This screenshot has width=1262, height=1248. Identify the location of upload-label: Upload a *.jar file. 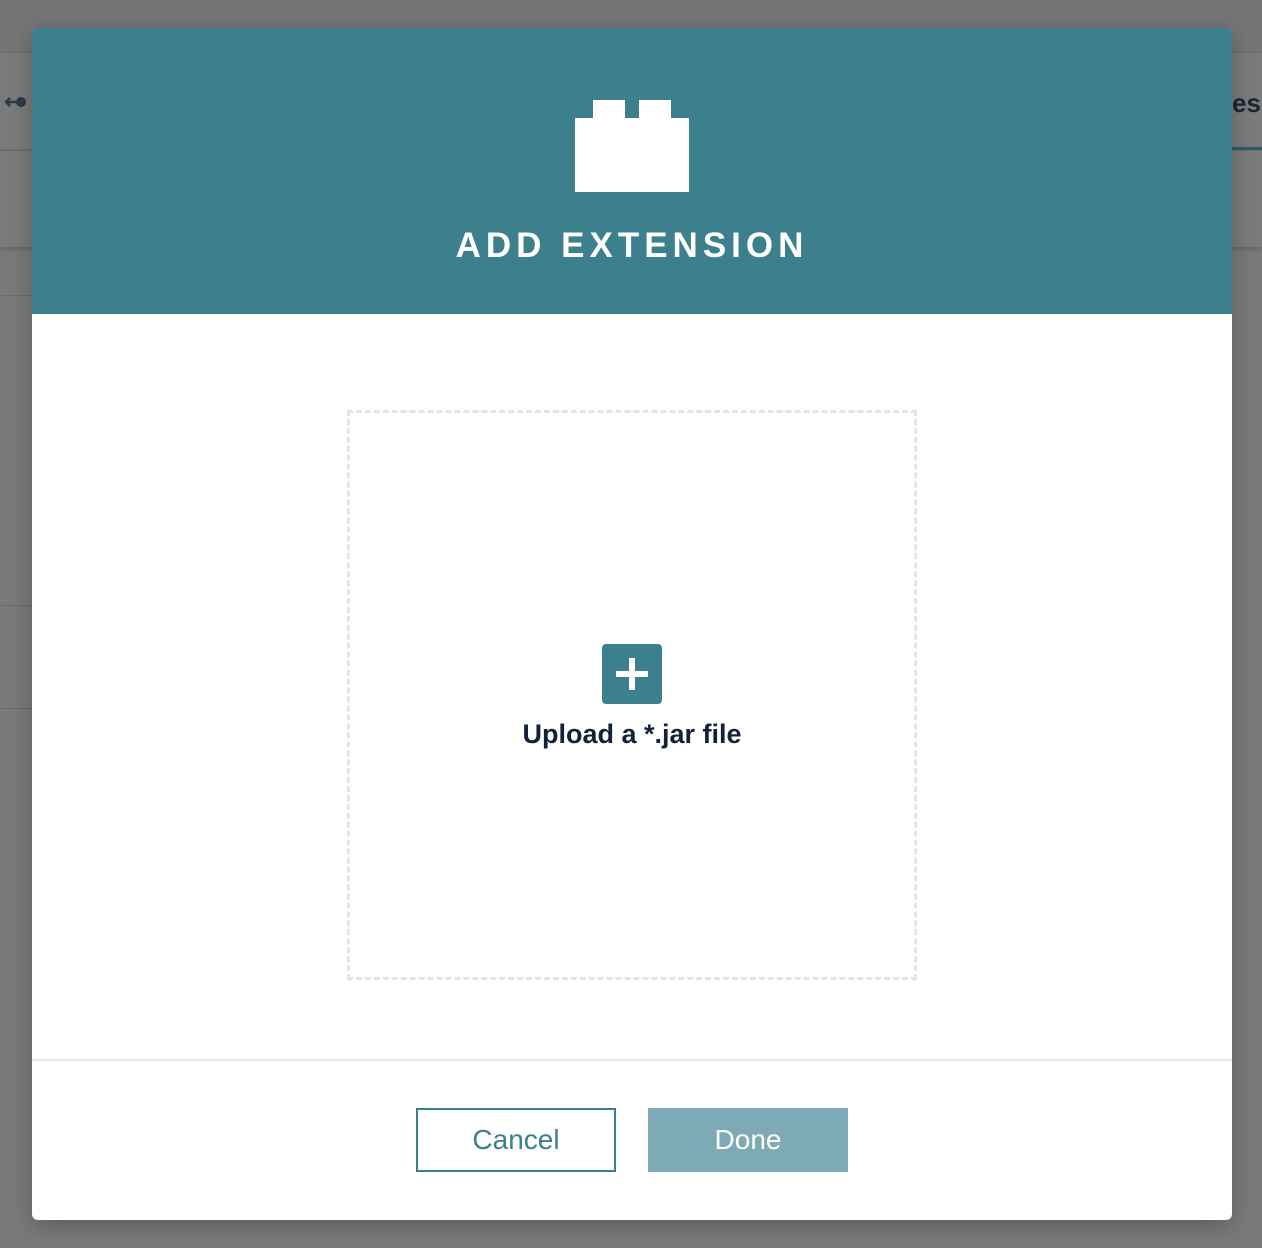
(632, 734).